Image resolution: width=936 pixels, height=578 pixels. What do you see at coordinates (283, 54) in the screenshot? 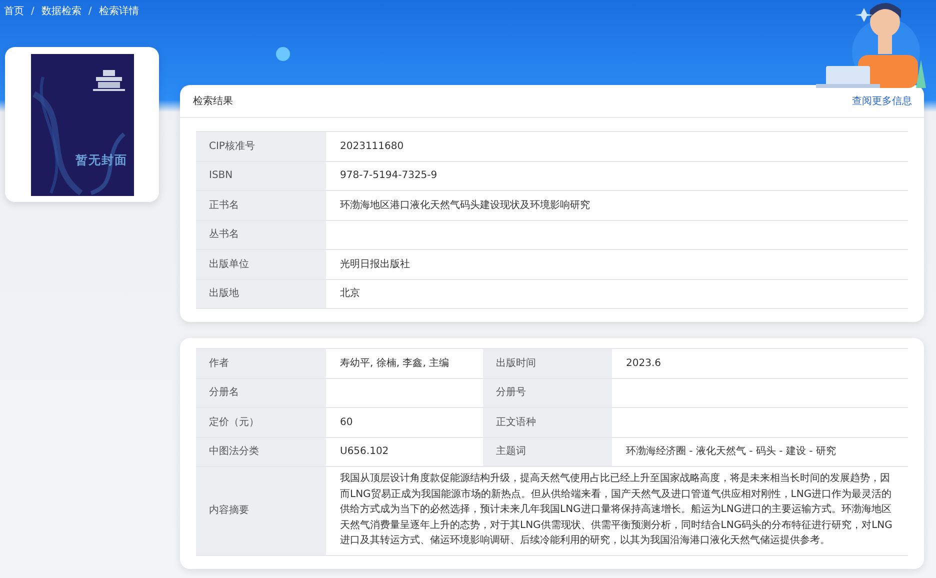
I see `dot-drawing` at bounding box center [283, 54].